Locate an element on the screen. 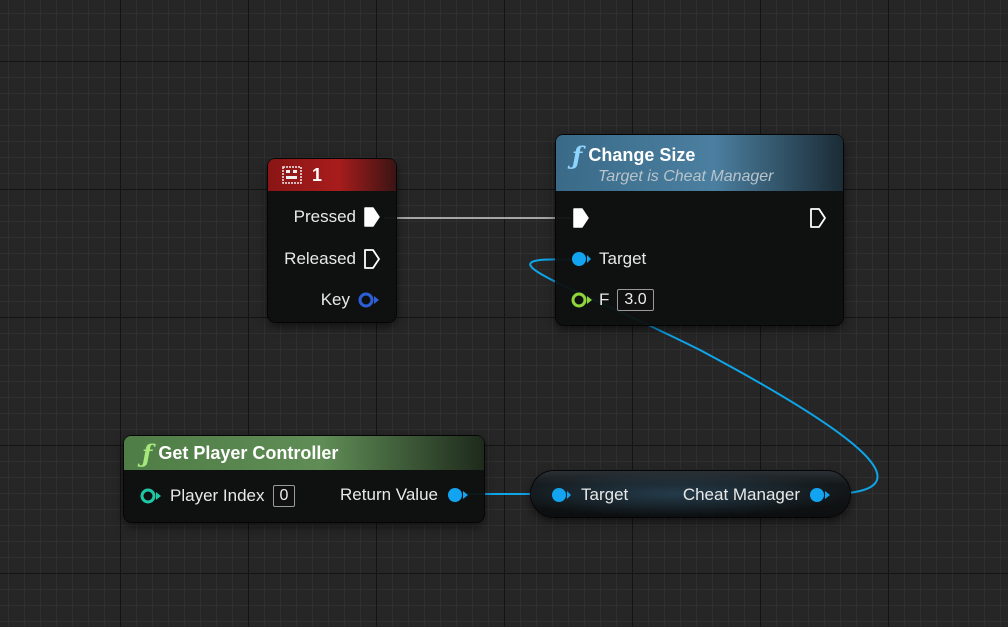 Image resolution: width=1008 pixels, height=627 pixels. f-pin-label: F is located at coordinates (604, 299).